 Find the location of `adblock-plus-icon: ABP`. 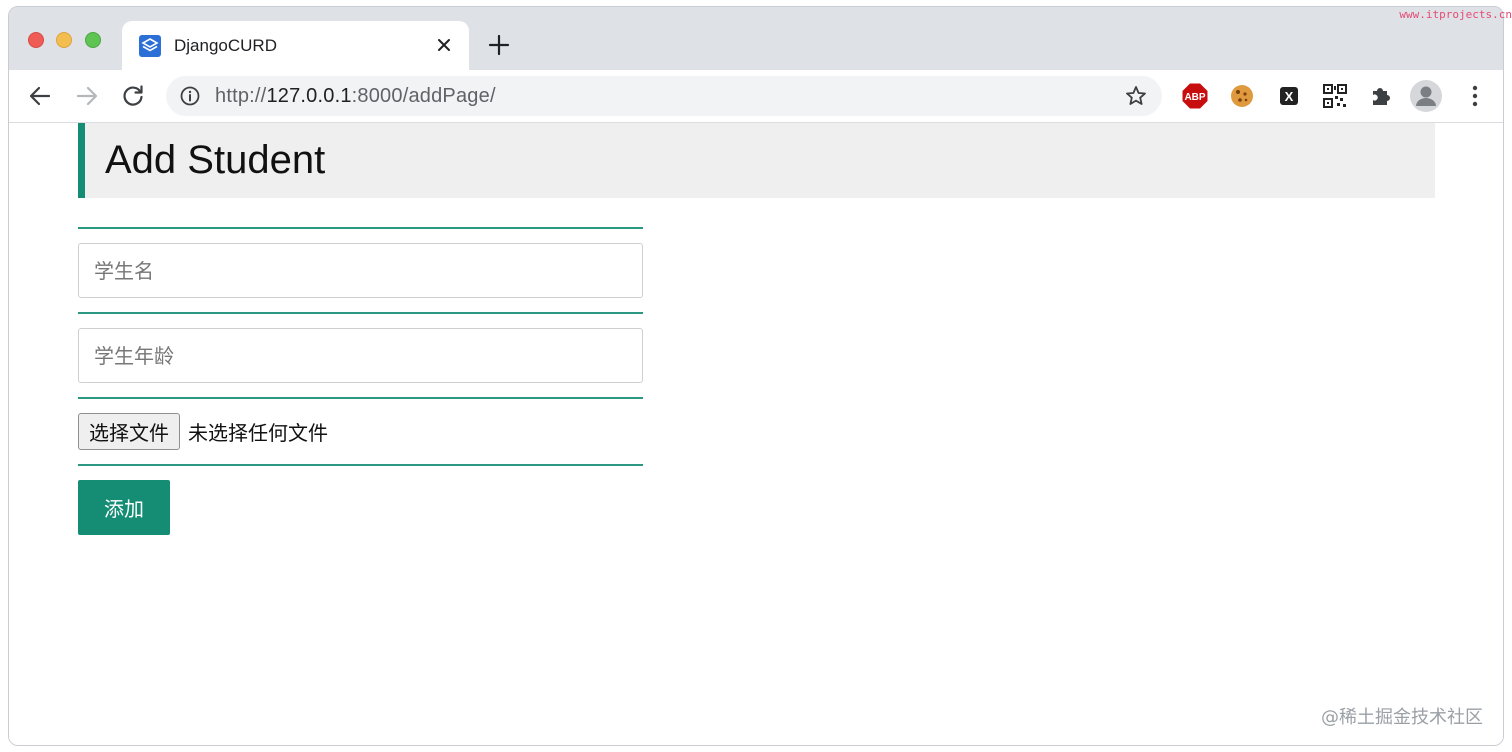

adblock-plus-icon: ABP is located at coordinates (1195, 96).